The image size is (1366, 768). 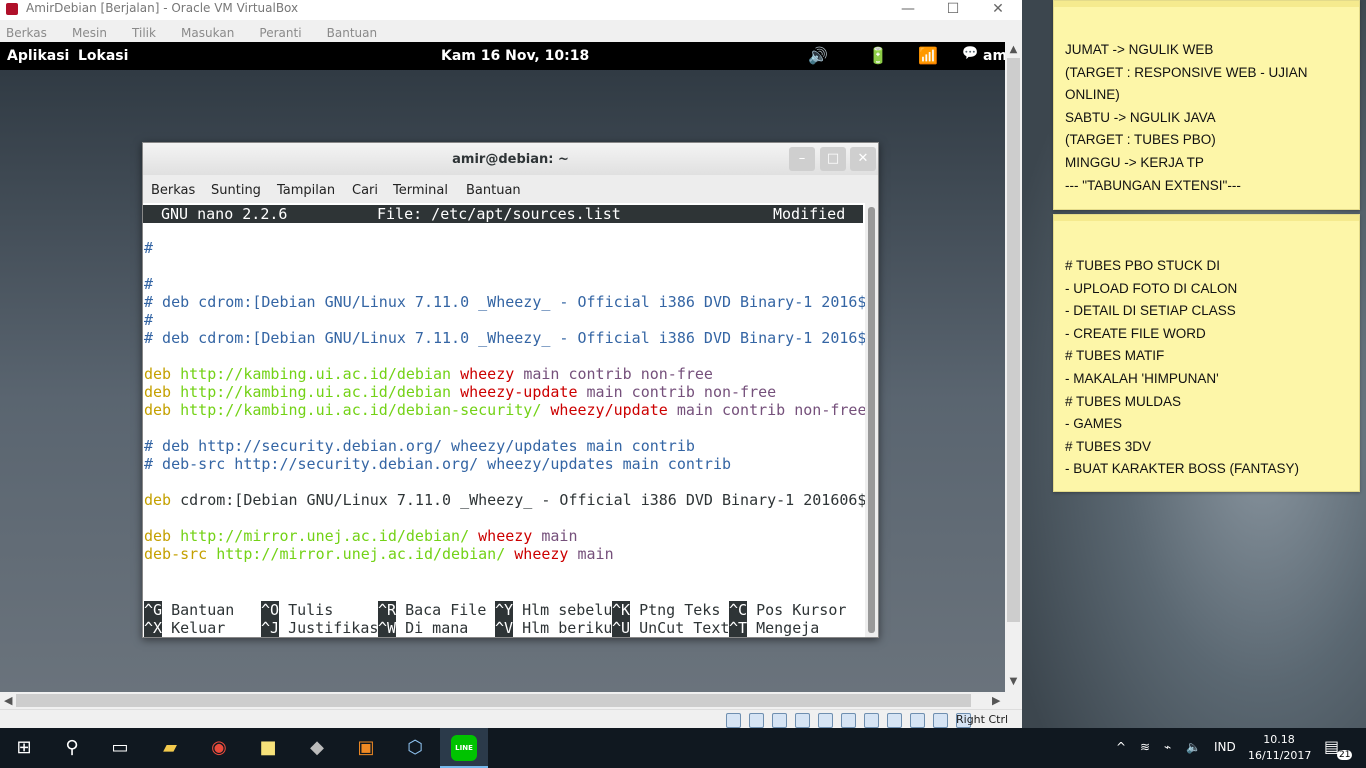 I want to click on menu-masukan: Masukan, so click(x=207, y=33).